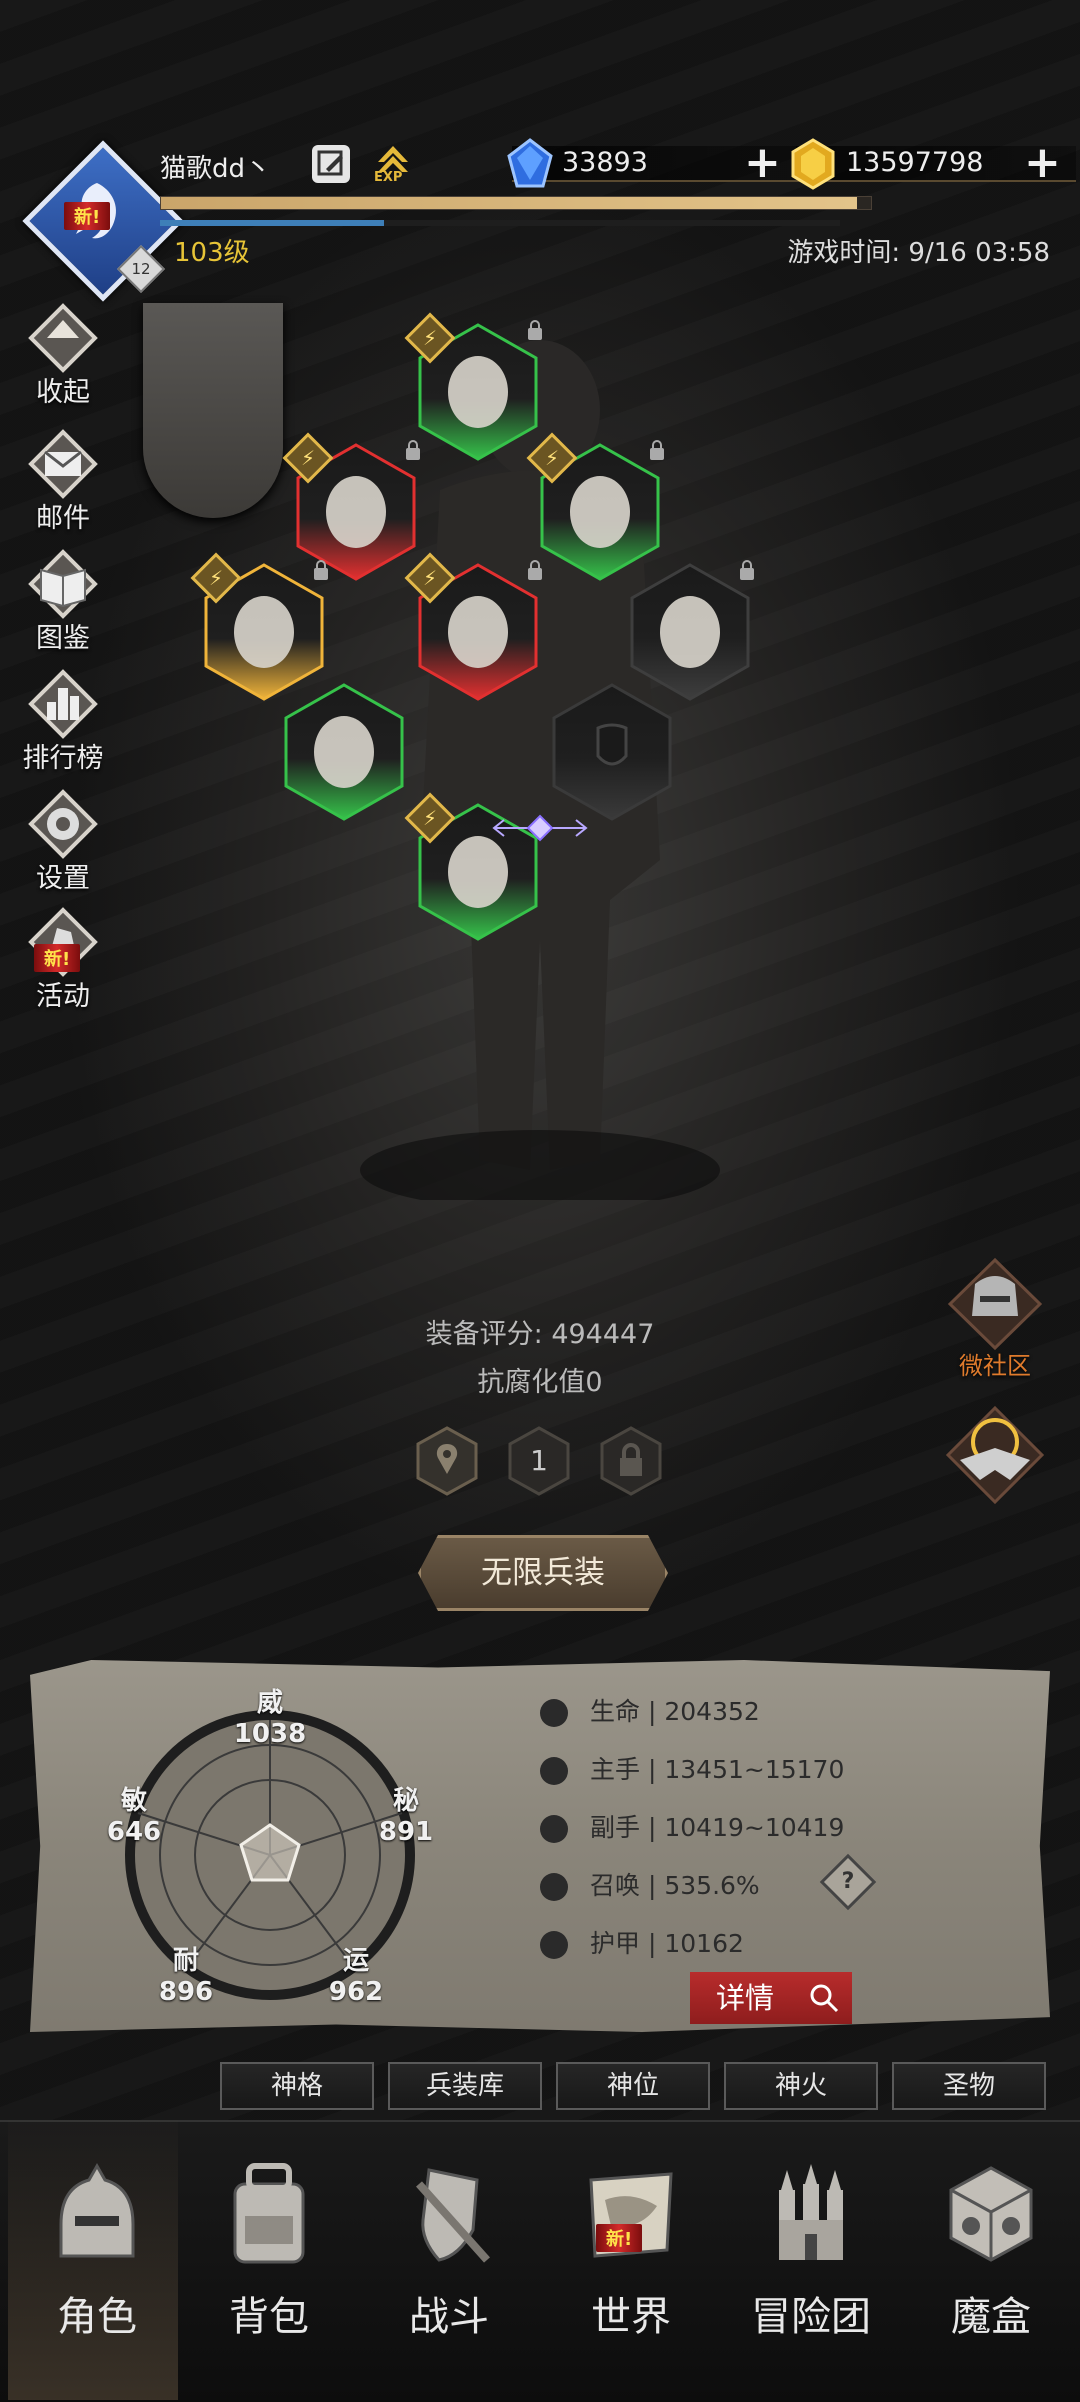  I want to click on equipment-score: 装备评分: 494447, so click(540, 1334).